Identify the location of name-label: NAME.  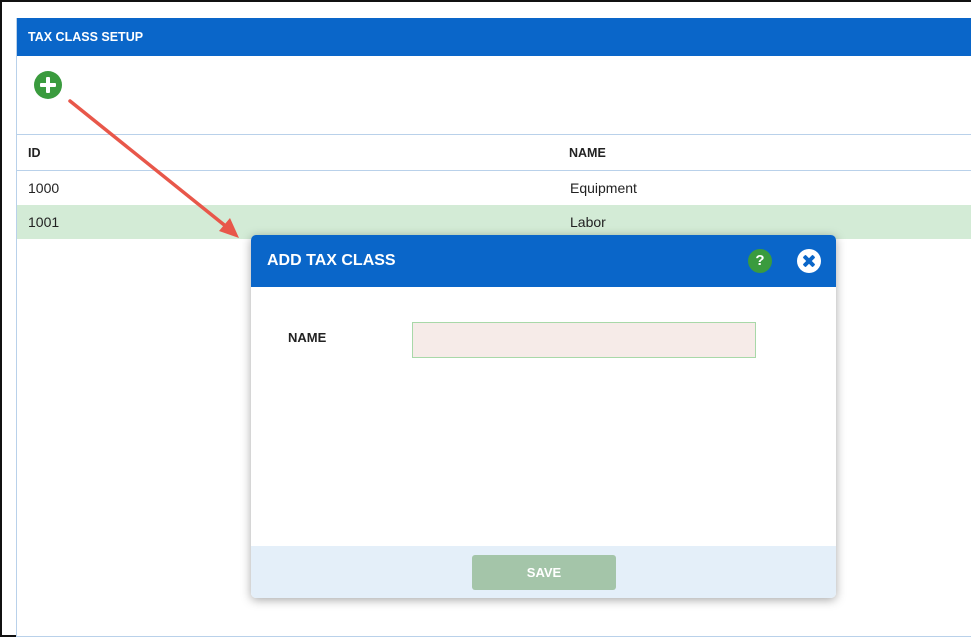
(307, 337).